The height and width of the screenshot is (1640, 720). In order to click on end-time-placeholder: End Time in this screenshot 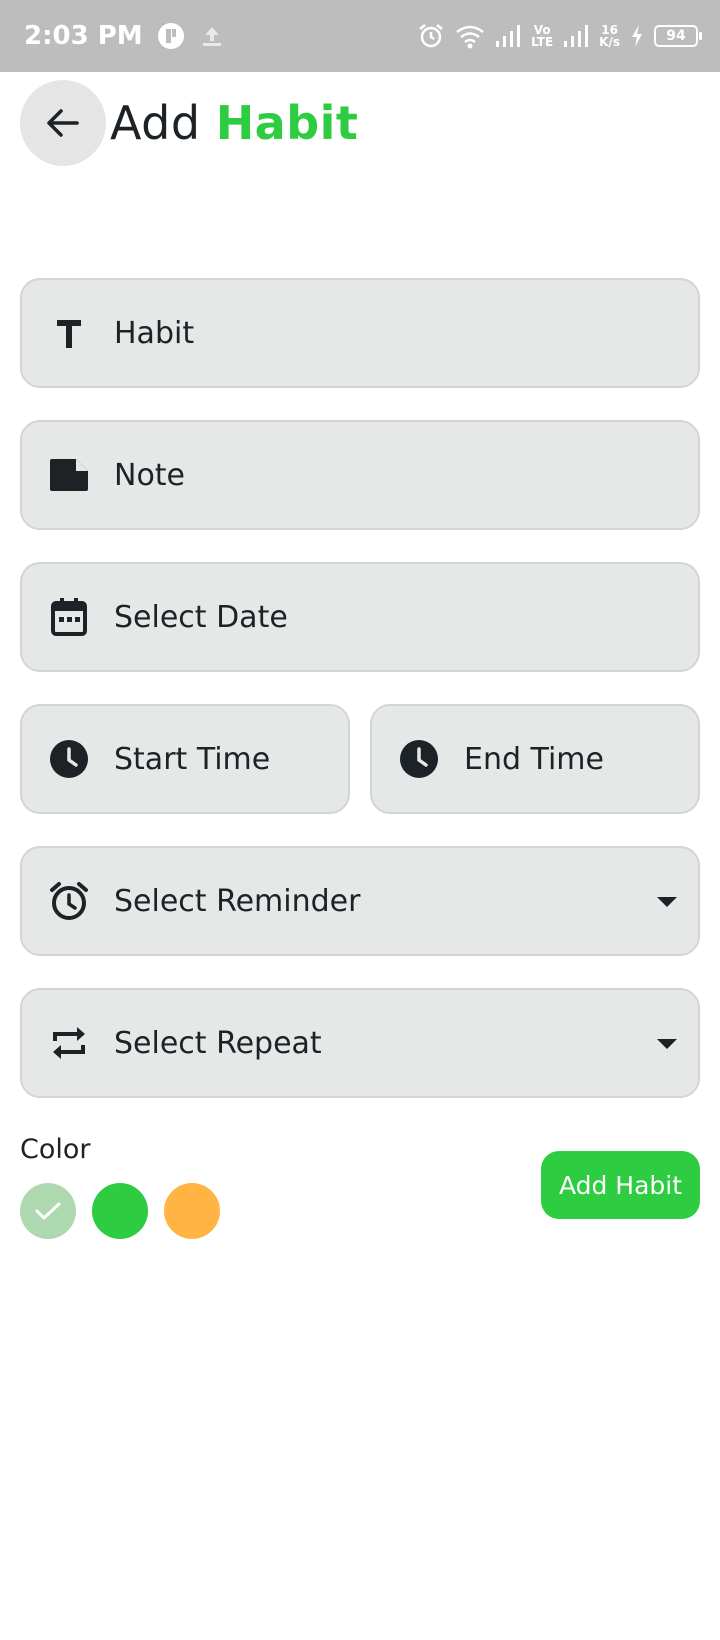, I will do `click(534, 759)`.